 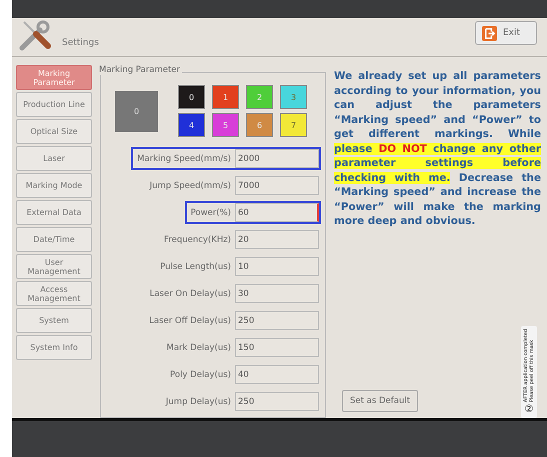 What do you see at coordinates (489, 33) in the screenshot?
I see `exit-icon` at bounding box center [489, 33].